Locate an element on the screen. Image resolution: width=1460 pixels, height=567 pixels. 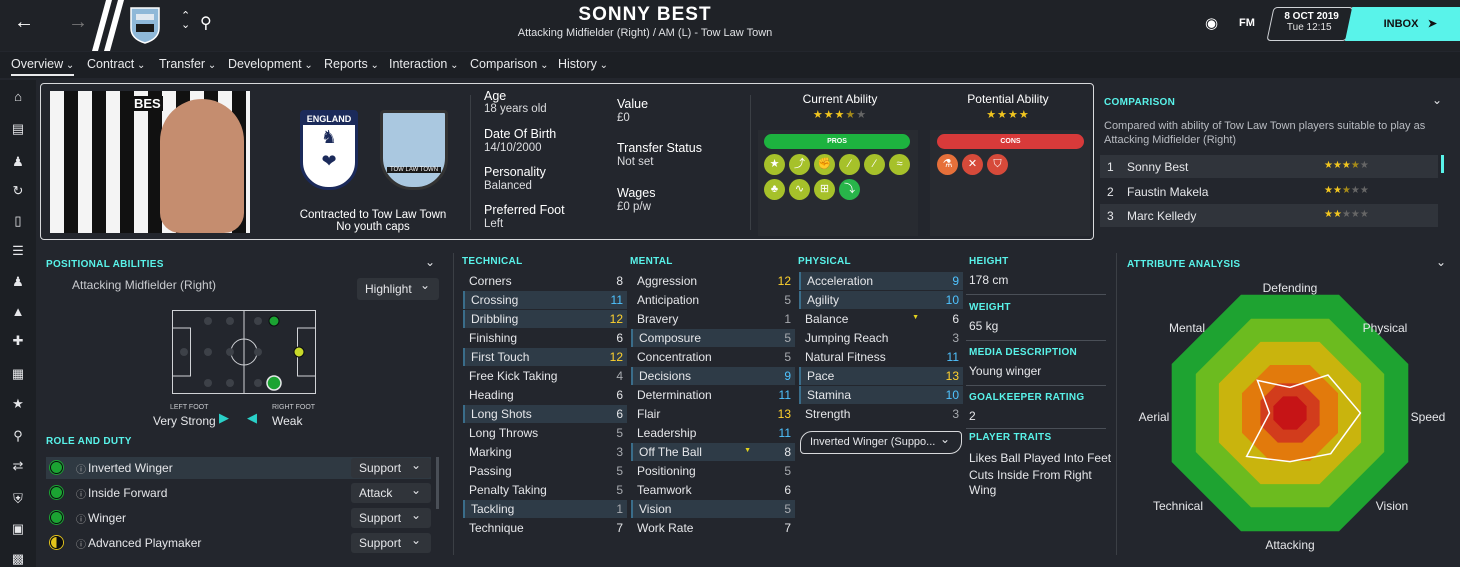
curve-icon: ∿ is located at coordinates (799, 189).